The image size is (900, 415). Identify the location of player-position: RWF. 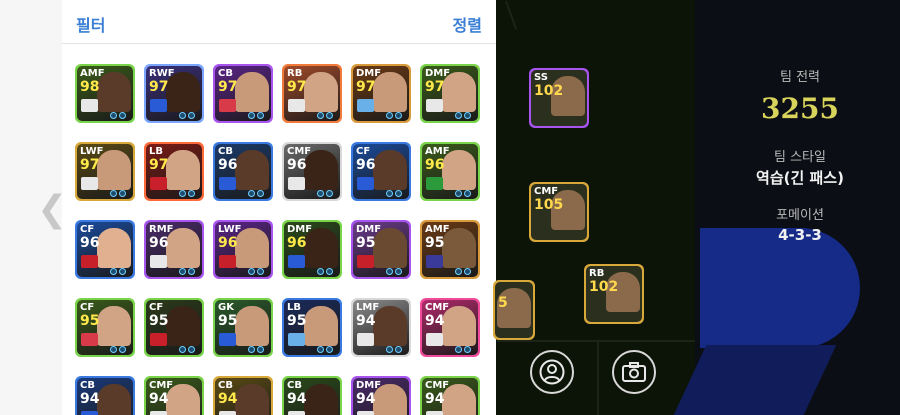
(162, 73).